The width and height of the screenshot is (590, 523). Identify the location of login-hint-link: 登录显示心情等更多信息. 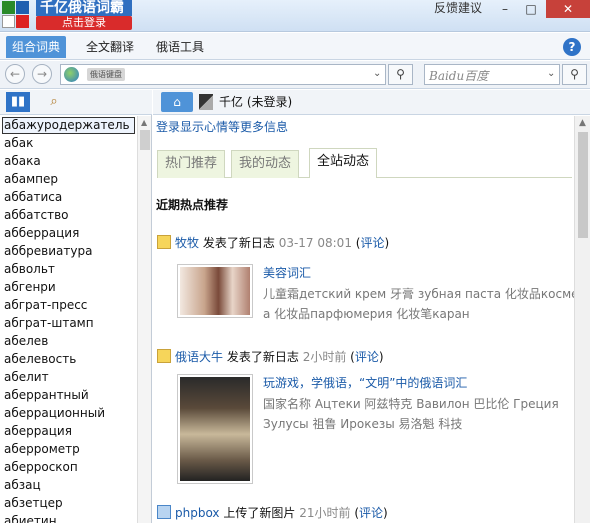
(222, 126).